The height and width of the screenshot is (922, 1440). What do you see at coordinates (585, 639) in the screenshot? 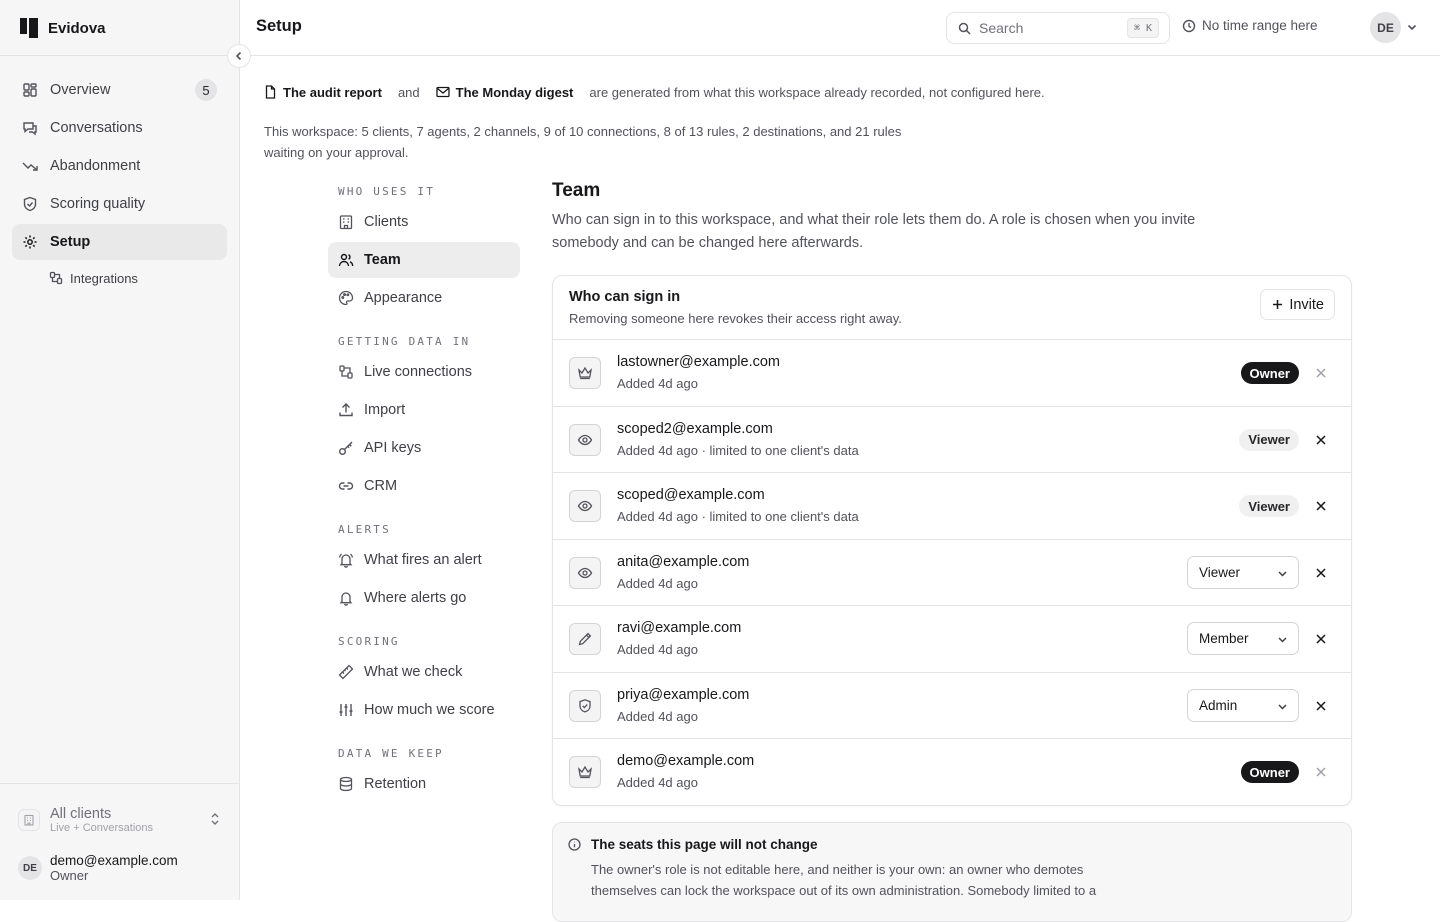
I see `pencil-icon` at bounding box center [585, 639].